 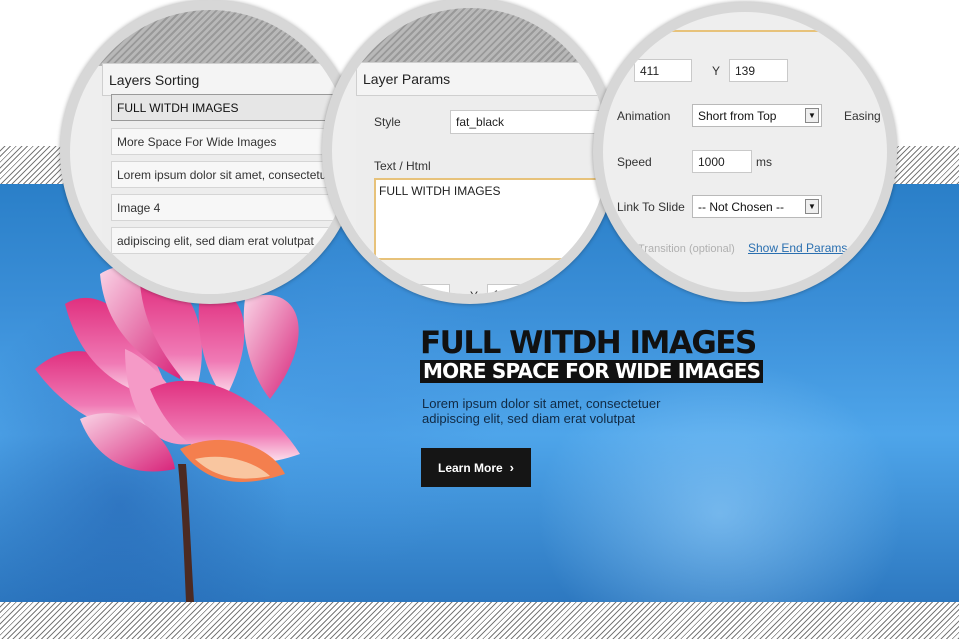 I want to click on learn-more-button: Learn More ›, so click(x=476, y=467).